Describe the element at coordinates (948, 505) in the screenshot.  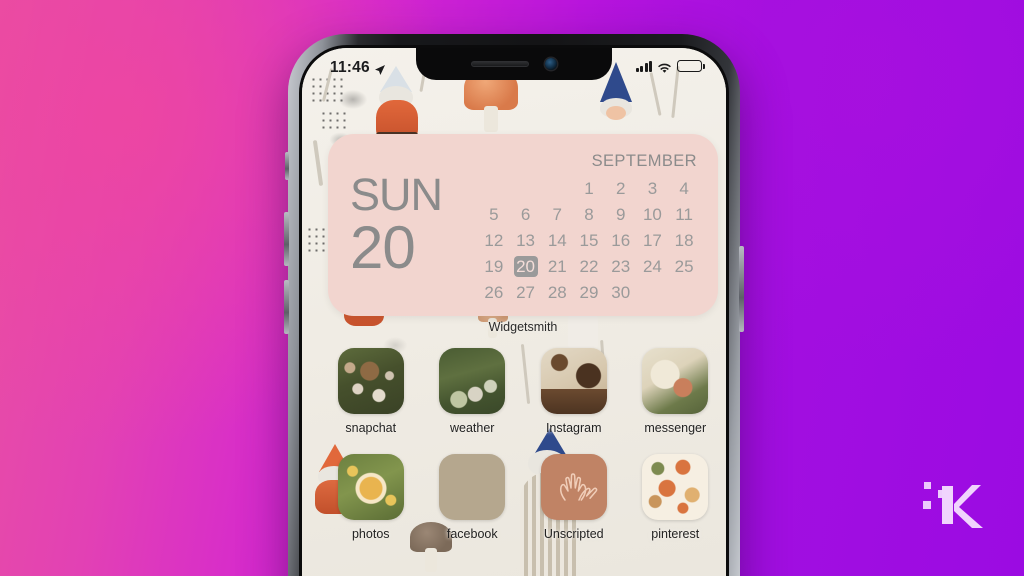
I see `knowtechie-logo` at that location.